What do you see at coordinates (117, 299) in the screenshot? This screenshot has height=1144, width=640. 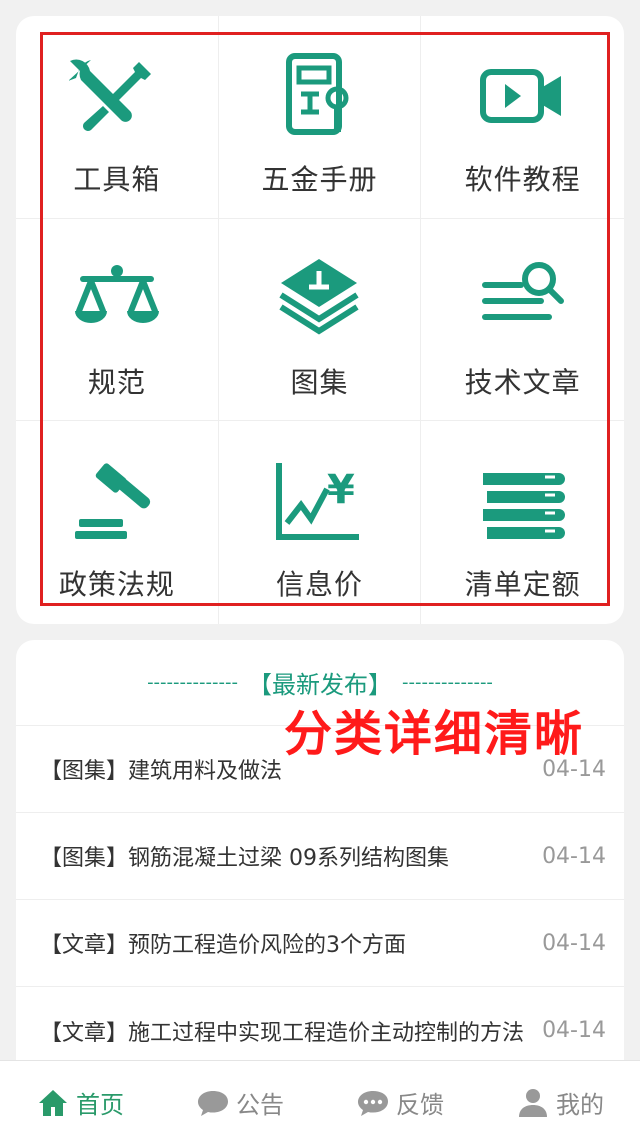 I see `balance-scale-icon` at bounding box center [117, 299].